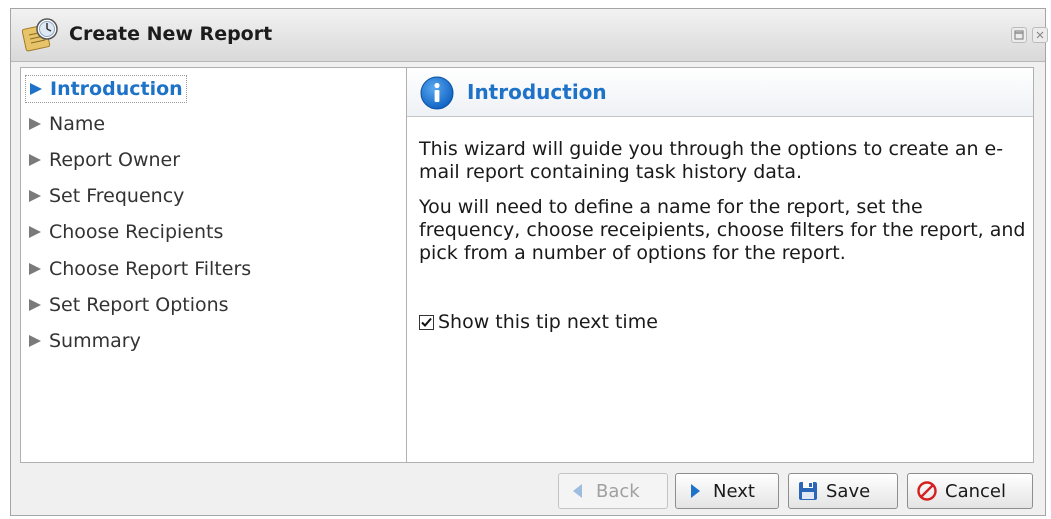 Image resolution: width=1051 pixels, height=519 pixels. Describe the element at coordinates (150, 269) in the screenshot. I see `nav-item-label: Choose Report Filters` at that location.